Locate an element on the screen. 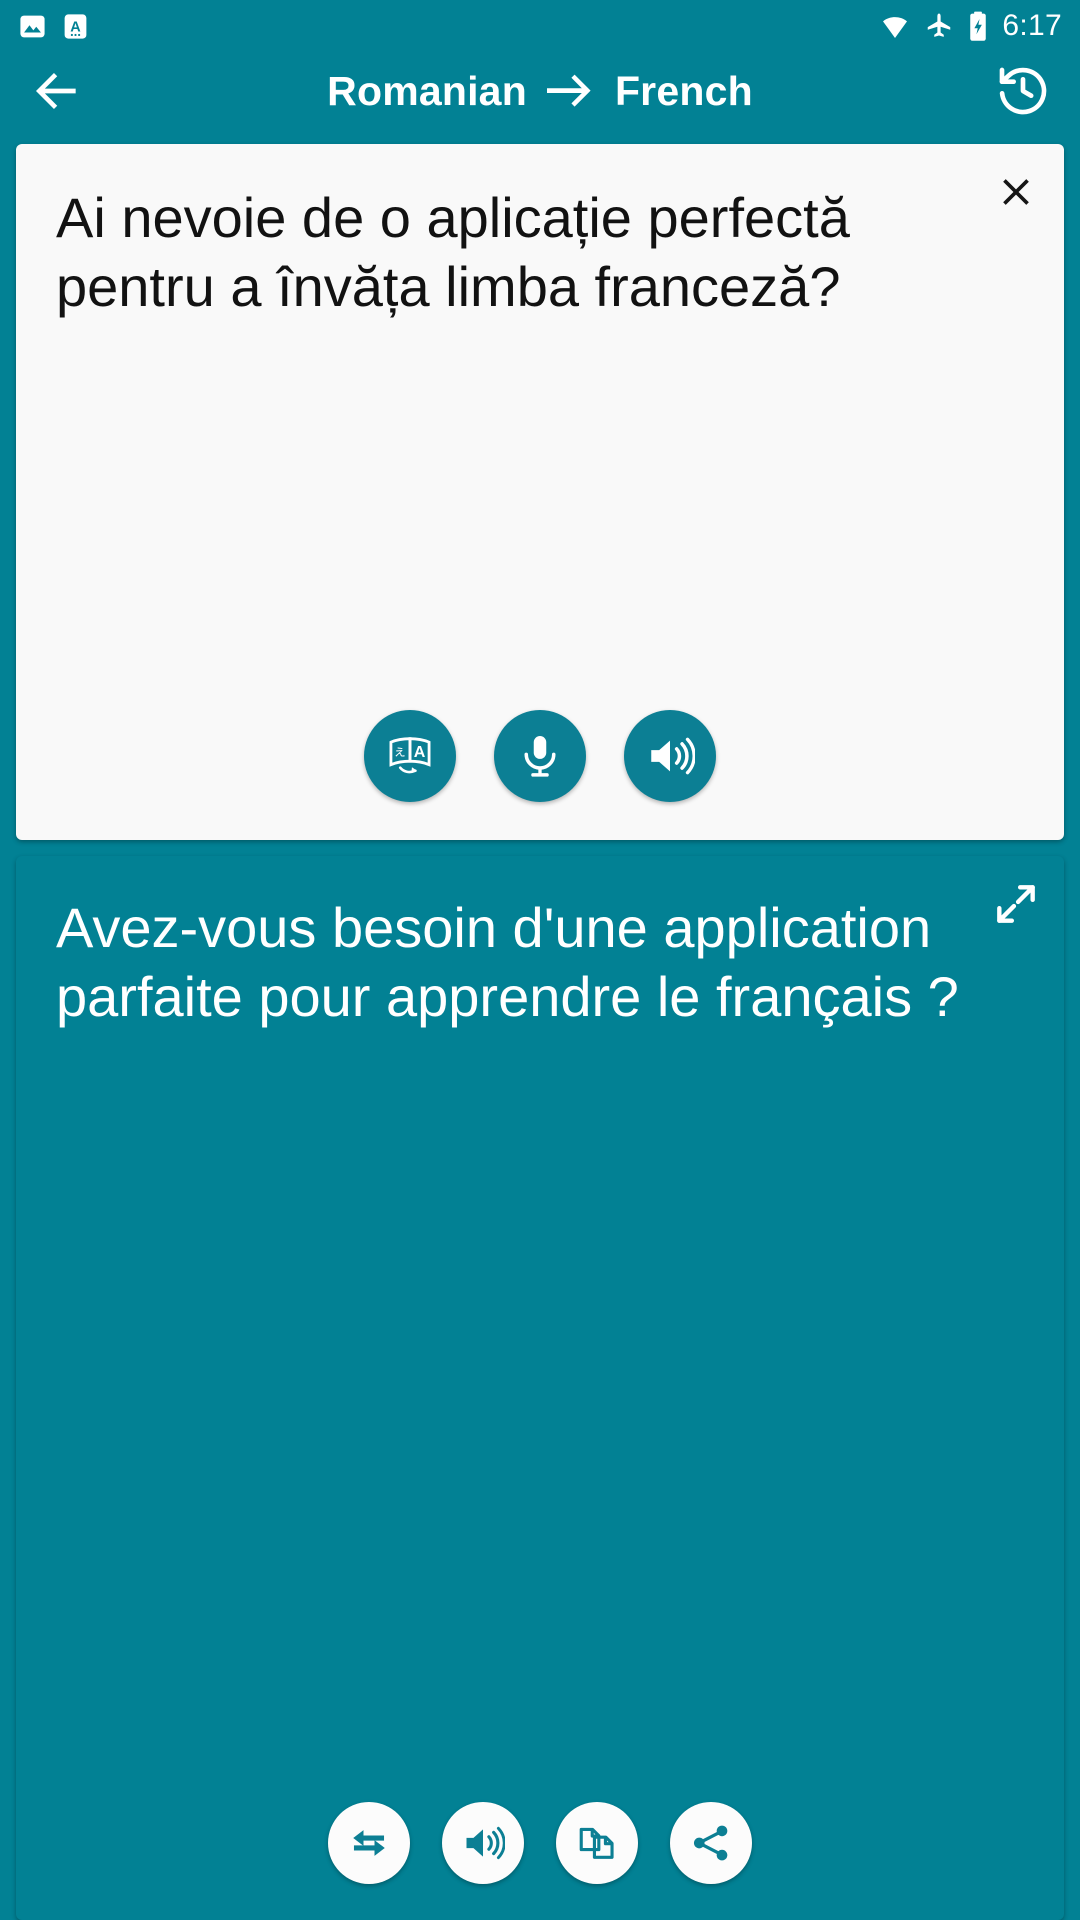  microphone-button is located at coordinates (540, 756).